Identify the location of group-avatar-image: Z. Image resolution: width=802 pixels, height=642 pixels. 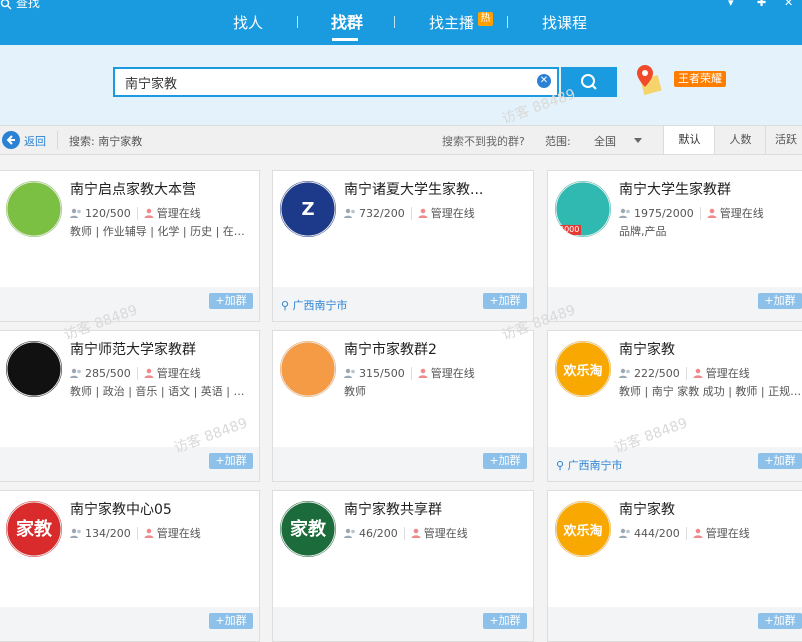
(308, 209).